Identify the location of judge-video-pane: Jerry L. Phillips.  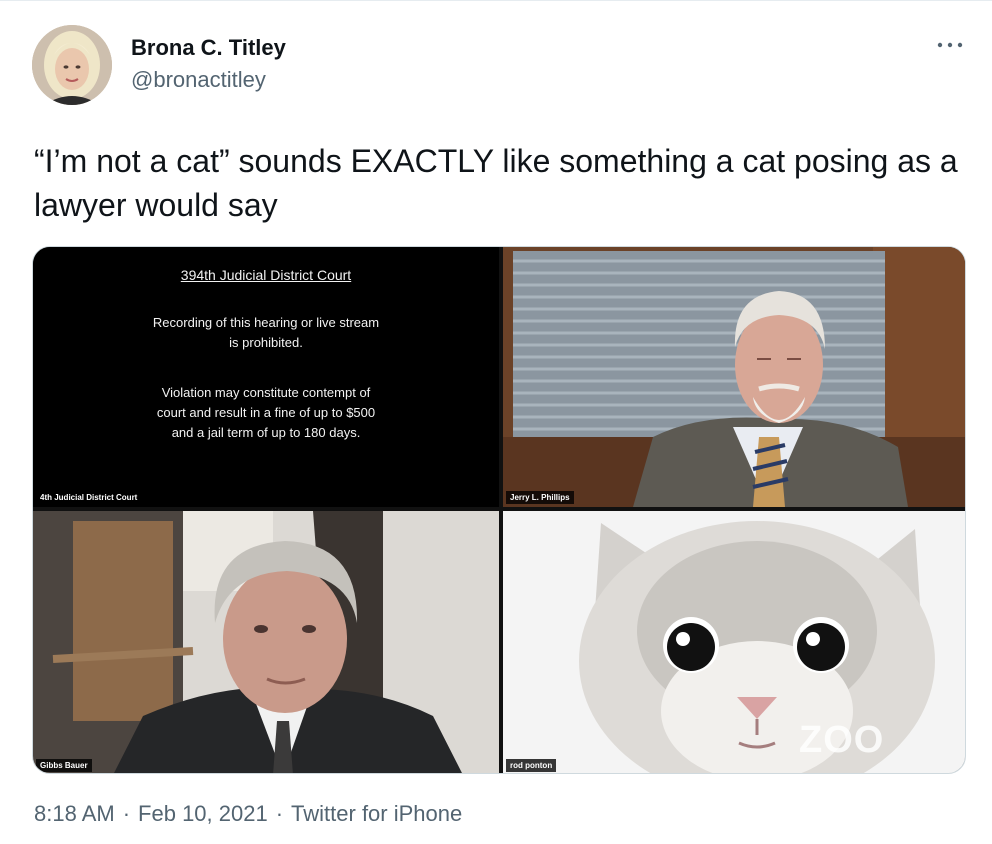
(734, 377).